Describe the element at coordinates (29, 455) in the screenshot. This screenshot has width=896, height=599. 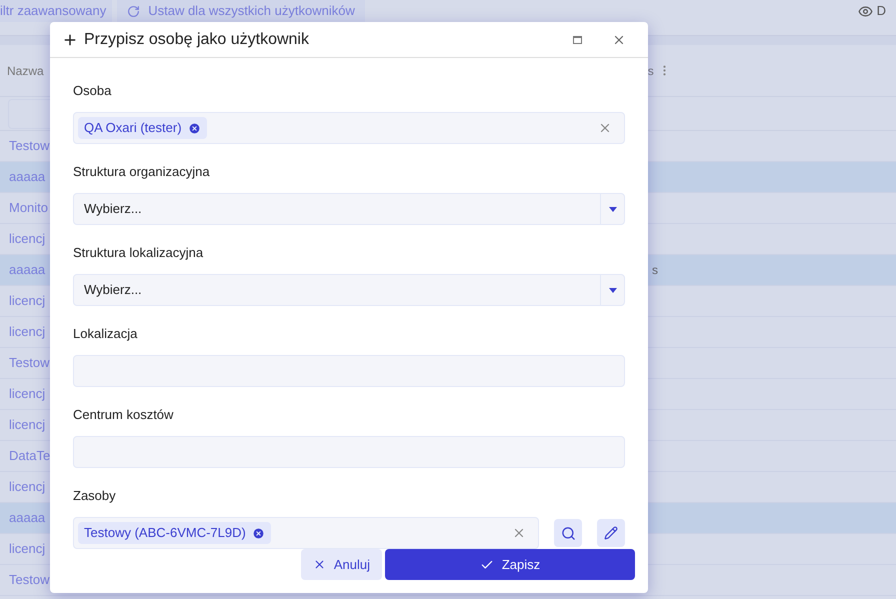
I see `table-cell: DataTe` at that location.